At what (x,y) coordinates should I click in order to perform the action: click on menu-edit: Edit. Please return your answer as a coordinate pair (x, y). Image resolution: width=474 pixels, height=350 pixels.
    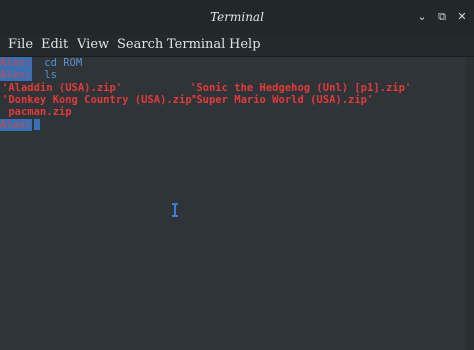
    Looking at the image, I should click on (54, 45).